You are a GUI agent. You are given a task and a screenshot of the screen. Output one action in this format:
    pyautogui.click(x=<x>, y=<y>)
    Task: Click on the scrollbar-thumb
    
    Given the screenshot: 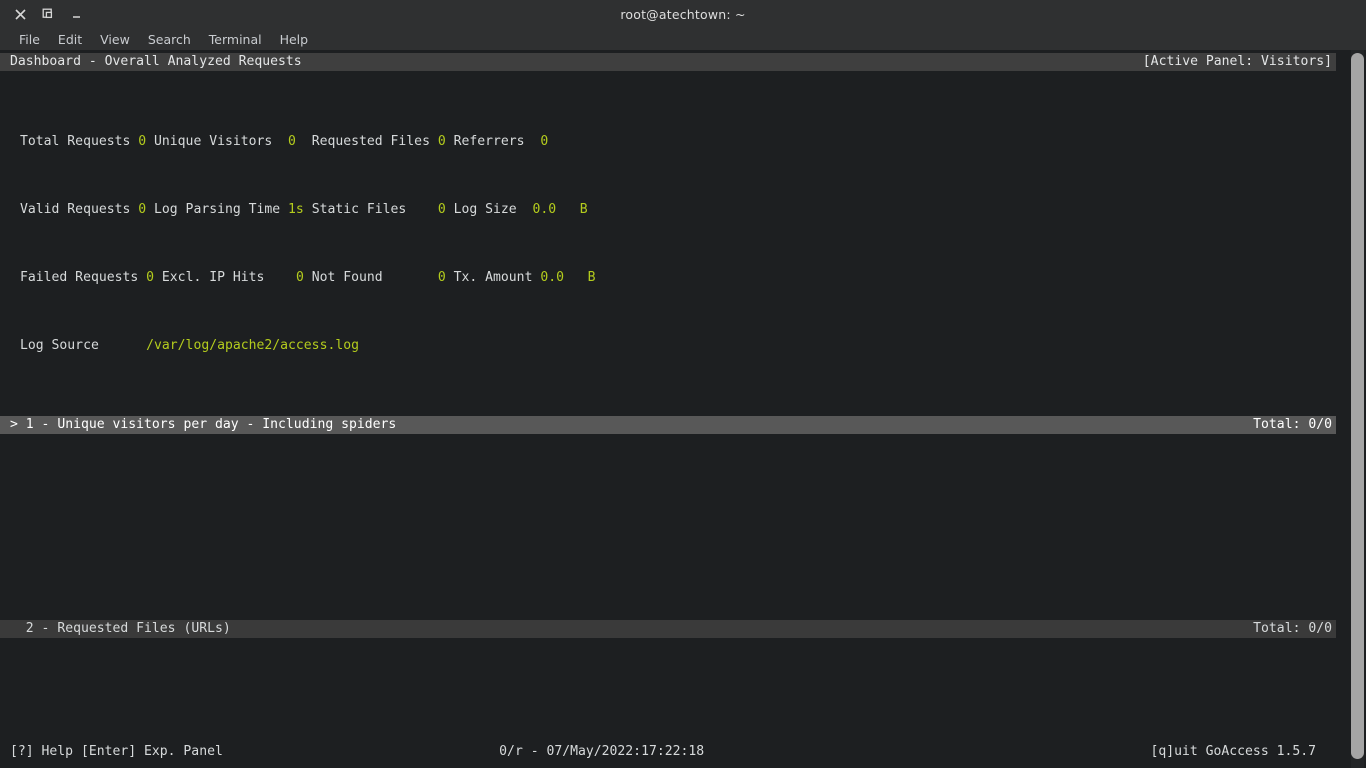 What is the action you would take?
    pyautogui.click(x=1357, y=406)
    